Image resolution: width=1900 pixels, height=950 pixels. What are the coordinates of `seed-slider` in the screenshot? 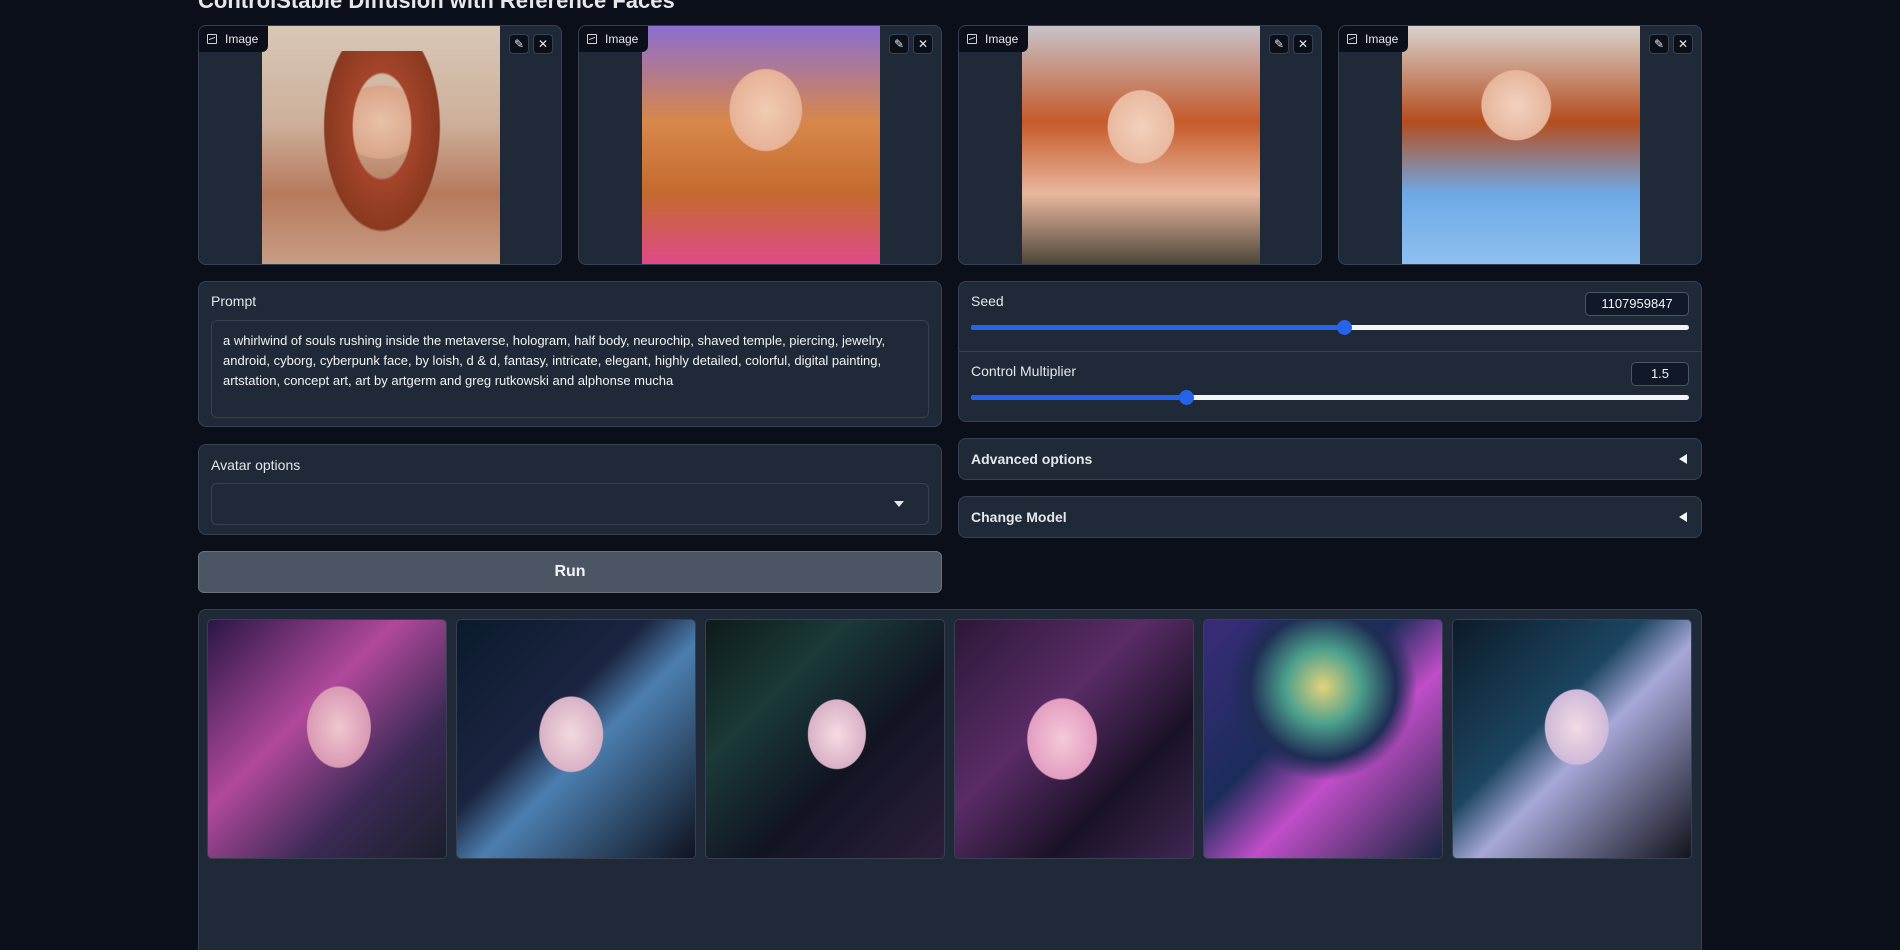 It's located at (1330, 327).